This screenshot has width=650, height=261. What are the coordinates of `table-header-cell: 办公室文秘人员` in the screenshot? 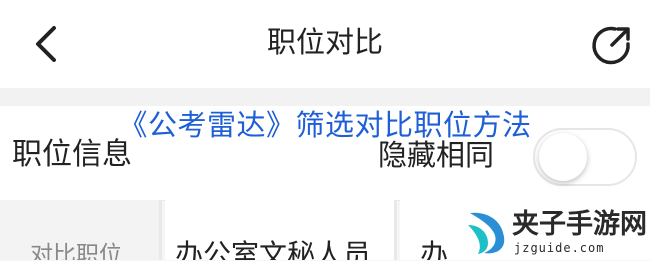 It's located at (281, 230).